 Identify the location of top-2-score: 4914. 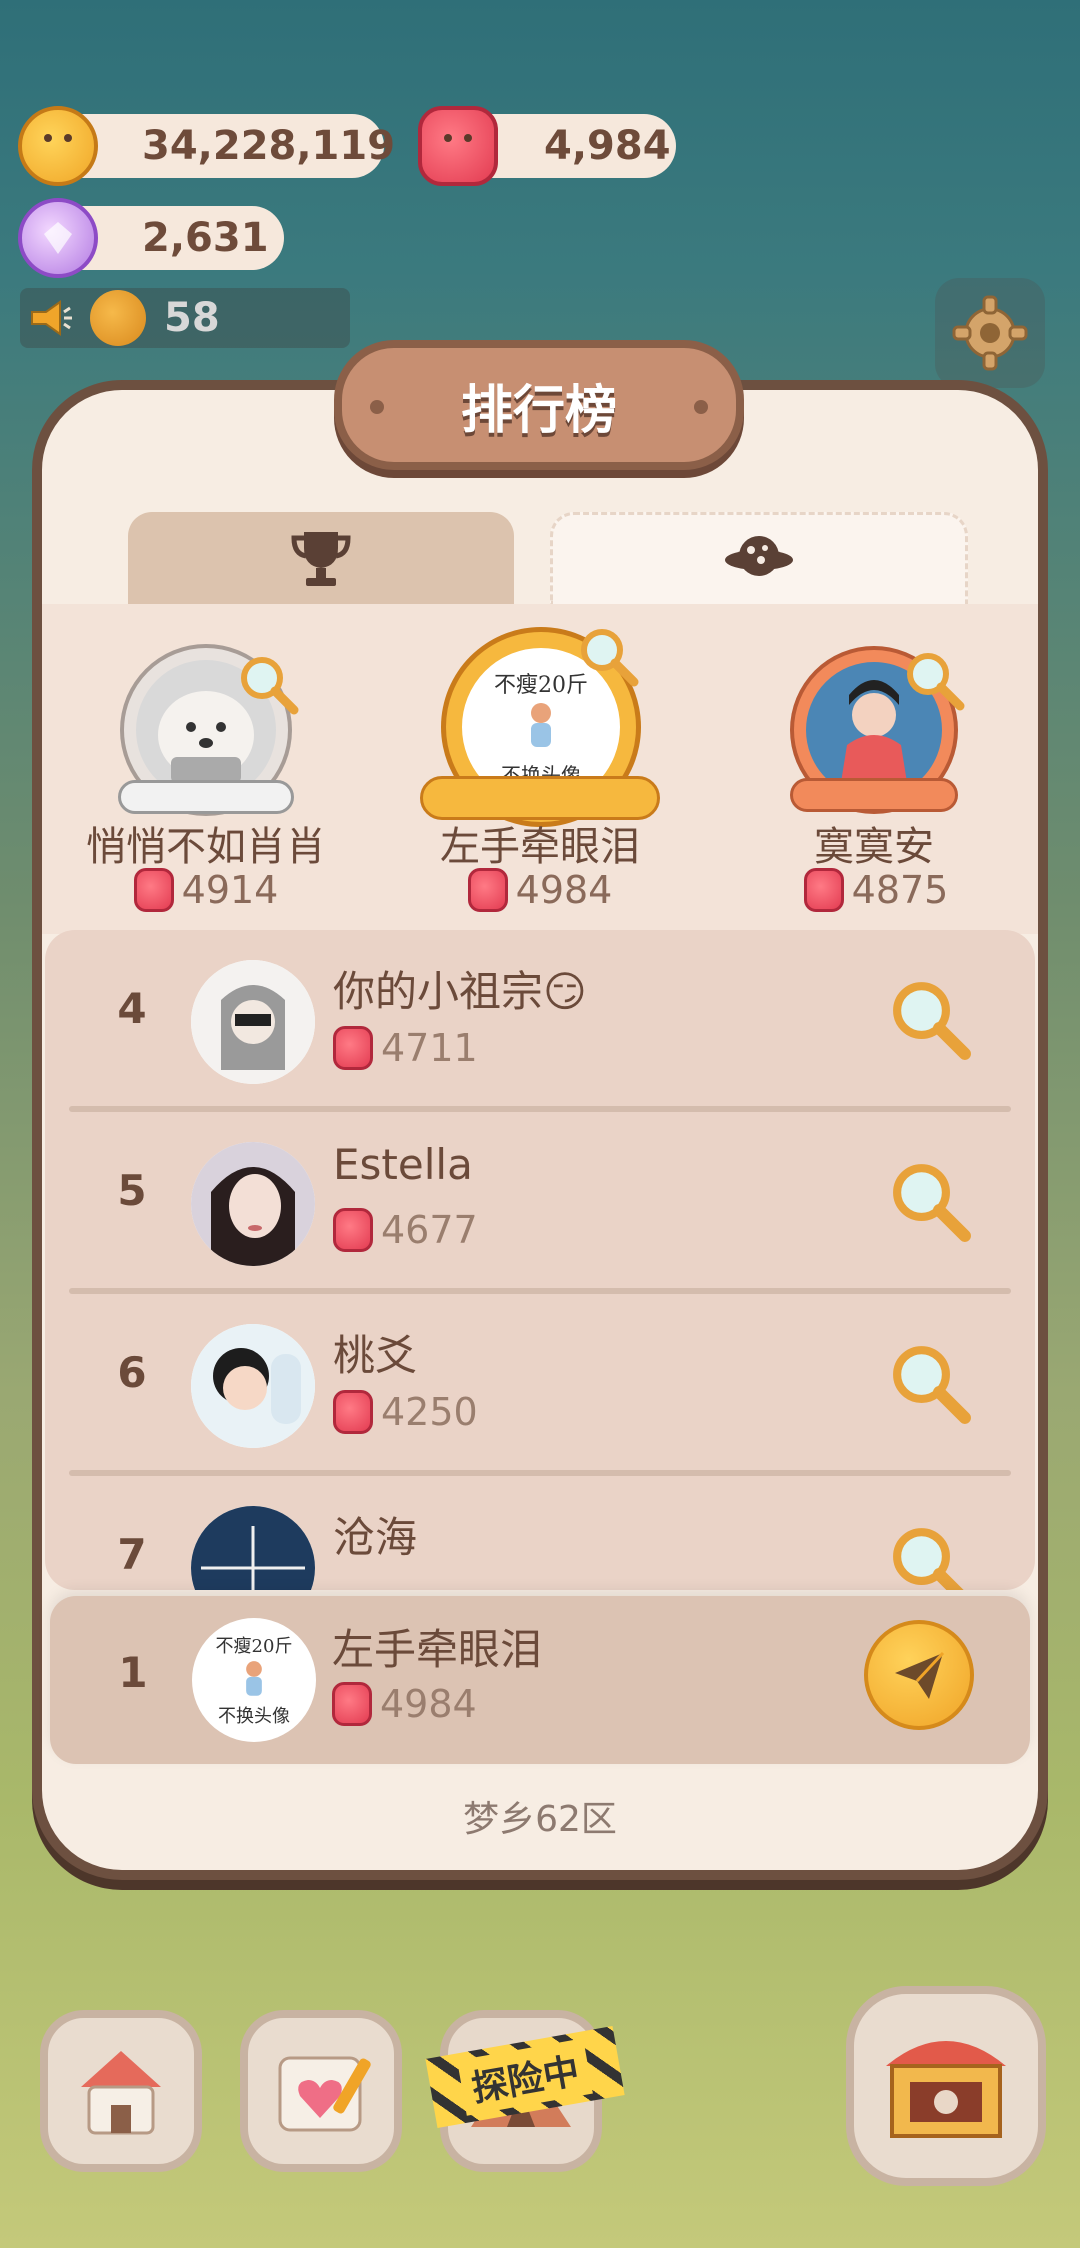
(206, 890).